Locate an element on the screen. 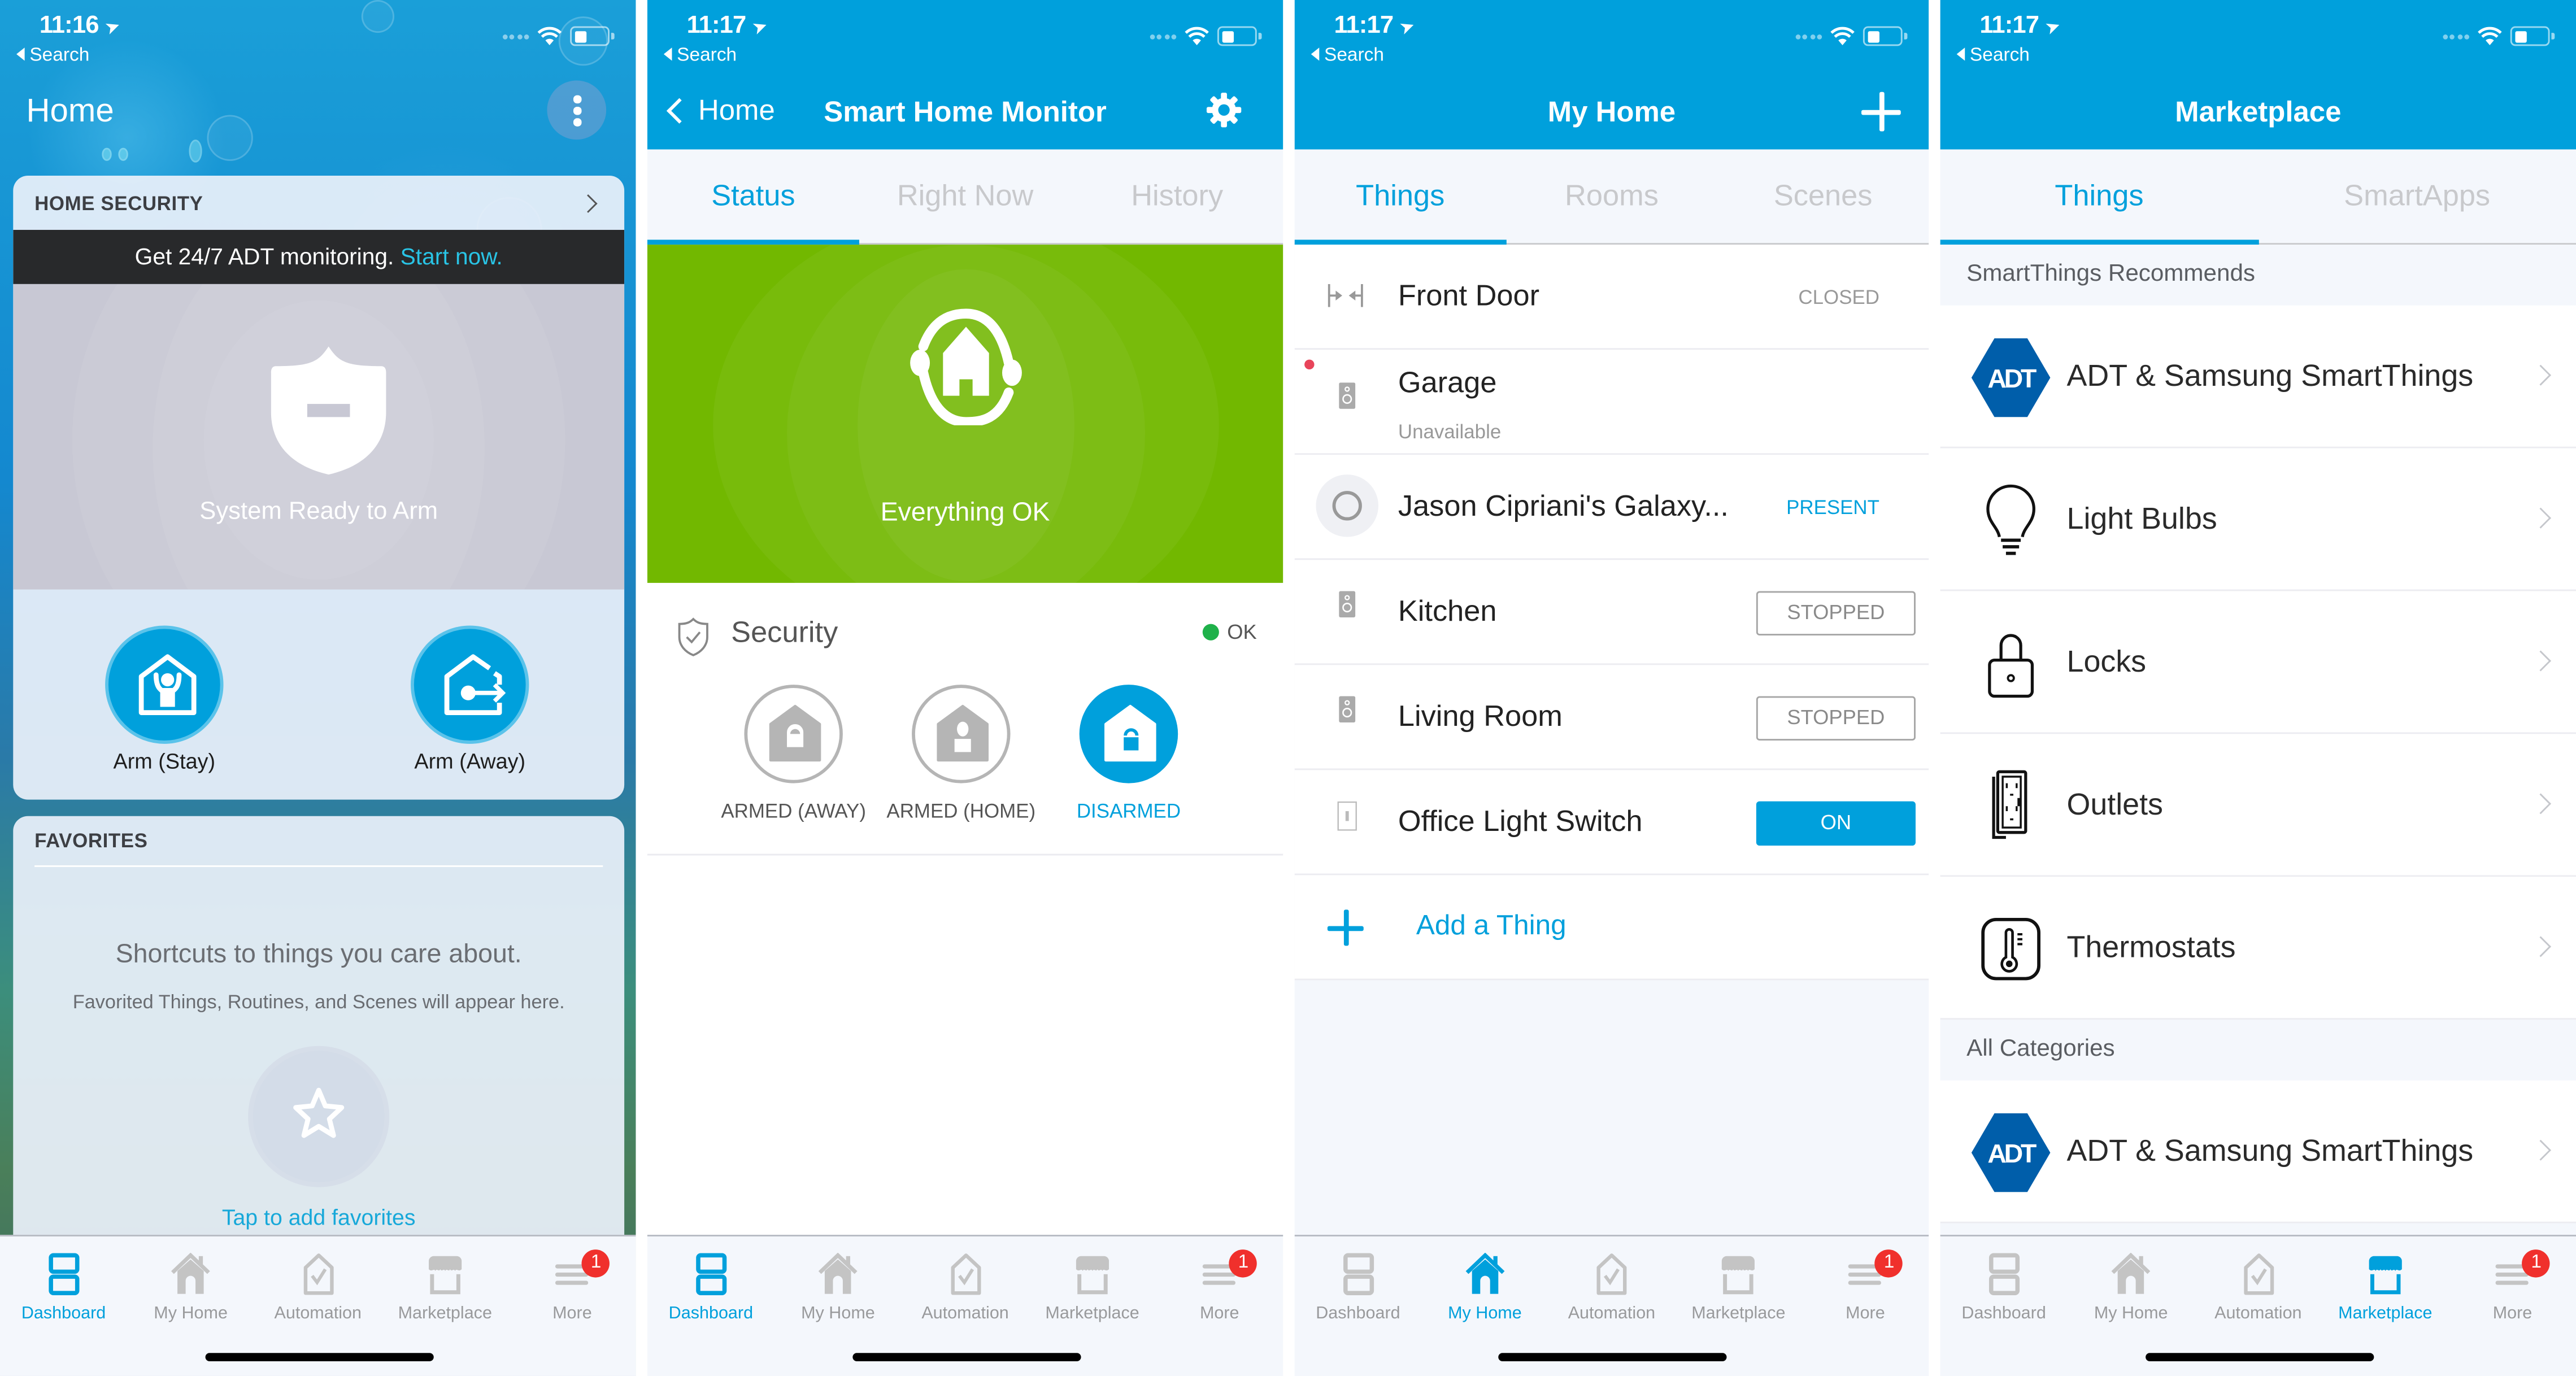  thing-subtitle: Unavailable is located at coordinates (1450, 431).